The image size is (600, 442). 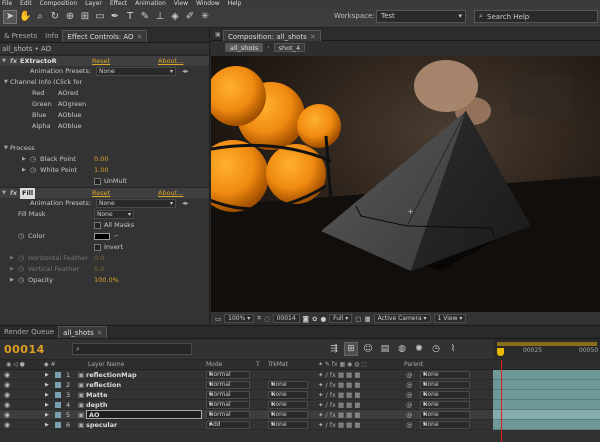 What do you see at coordinates (106, 365) in the screenshot?
I see `layer-name-header: Layer Name` at bounding box center [106, 365].